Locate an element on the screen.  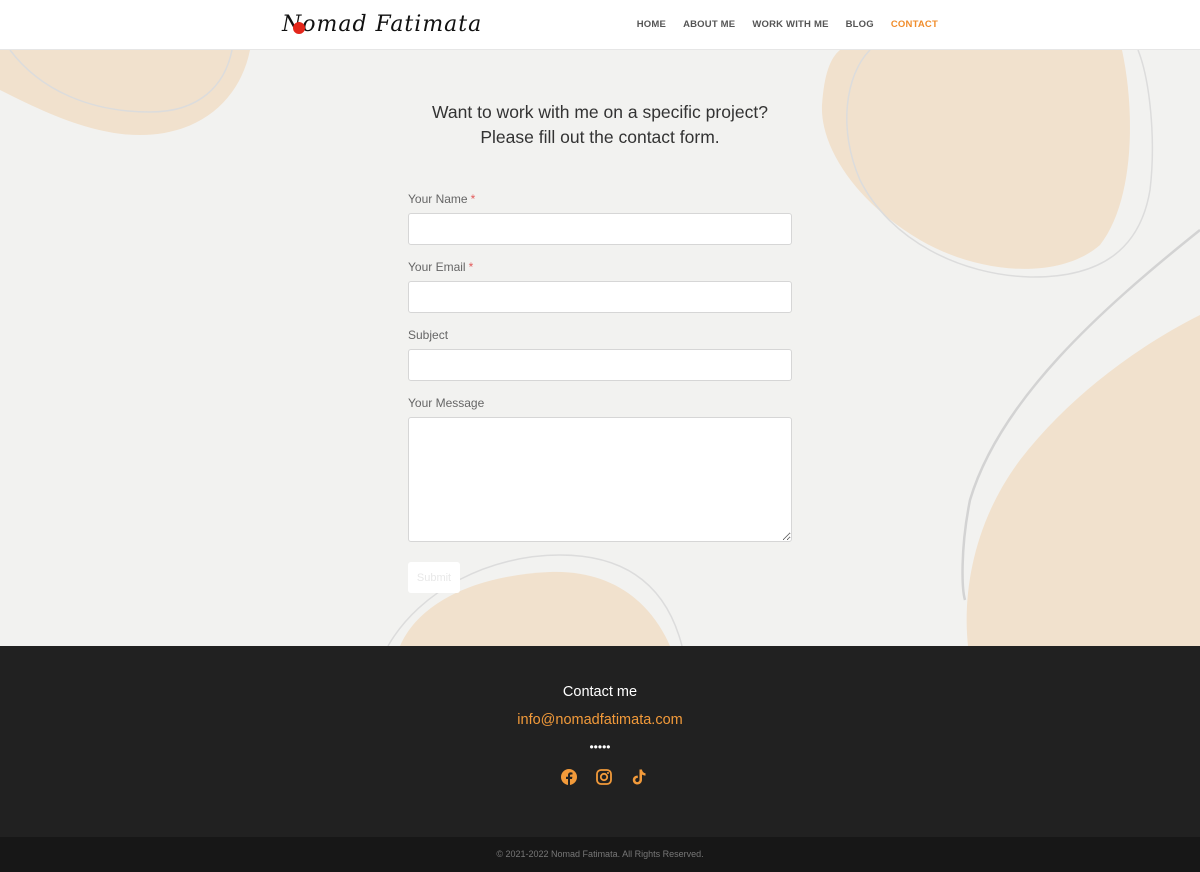
tiktok-icon is located at coordinates (639, 777).